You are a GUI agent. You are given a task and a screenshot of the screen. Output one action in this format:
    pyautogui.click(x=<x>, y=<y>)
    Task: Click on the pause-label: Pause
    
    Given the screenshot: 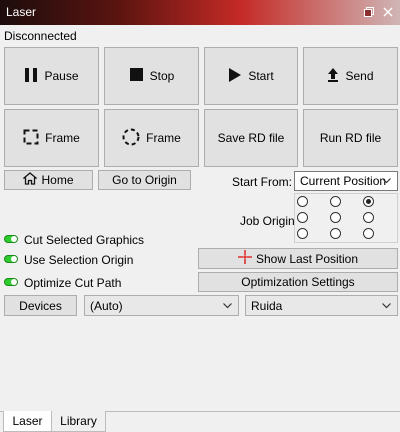 What is the action you would take?
    pyautogui.click(x=61, y=76)
    